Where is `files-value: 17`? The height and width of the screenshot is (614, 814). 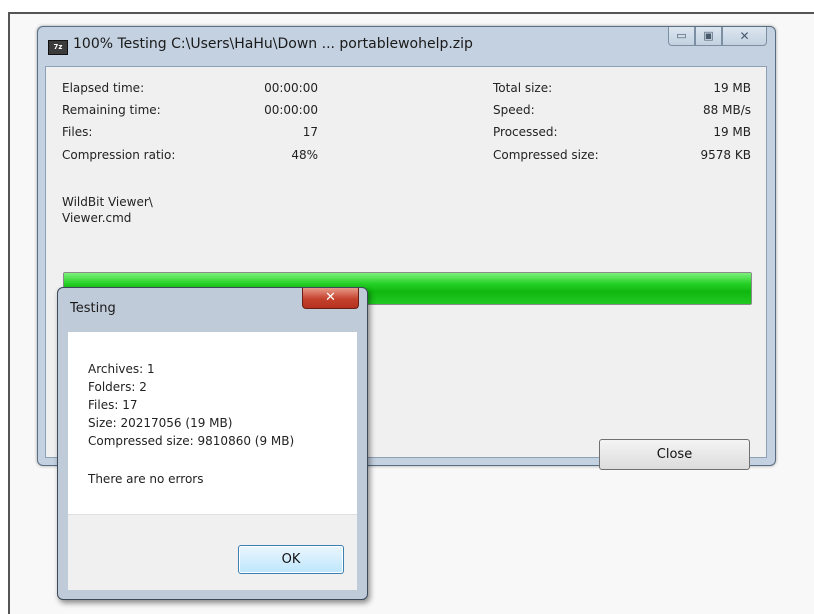
files-value: 17 is located at coordinates (310, 132).